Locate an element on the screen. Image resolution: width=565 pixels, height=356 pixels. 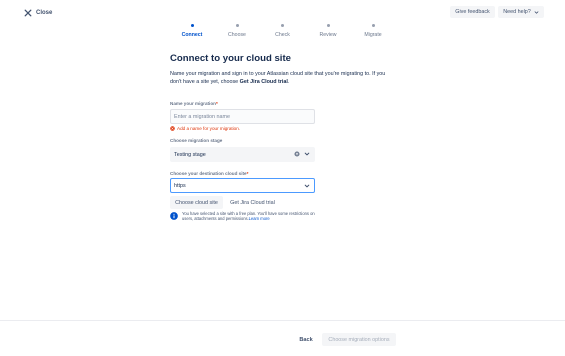
info-icon is located at coordinates (174, 216).